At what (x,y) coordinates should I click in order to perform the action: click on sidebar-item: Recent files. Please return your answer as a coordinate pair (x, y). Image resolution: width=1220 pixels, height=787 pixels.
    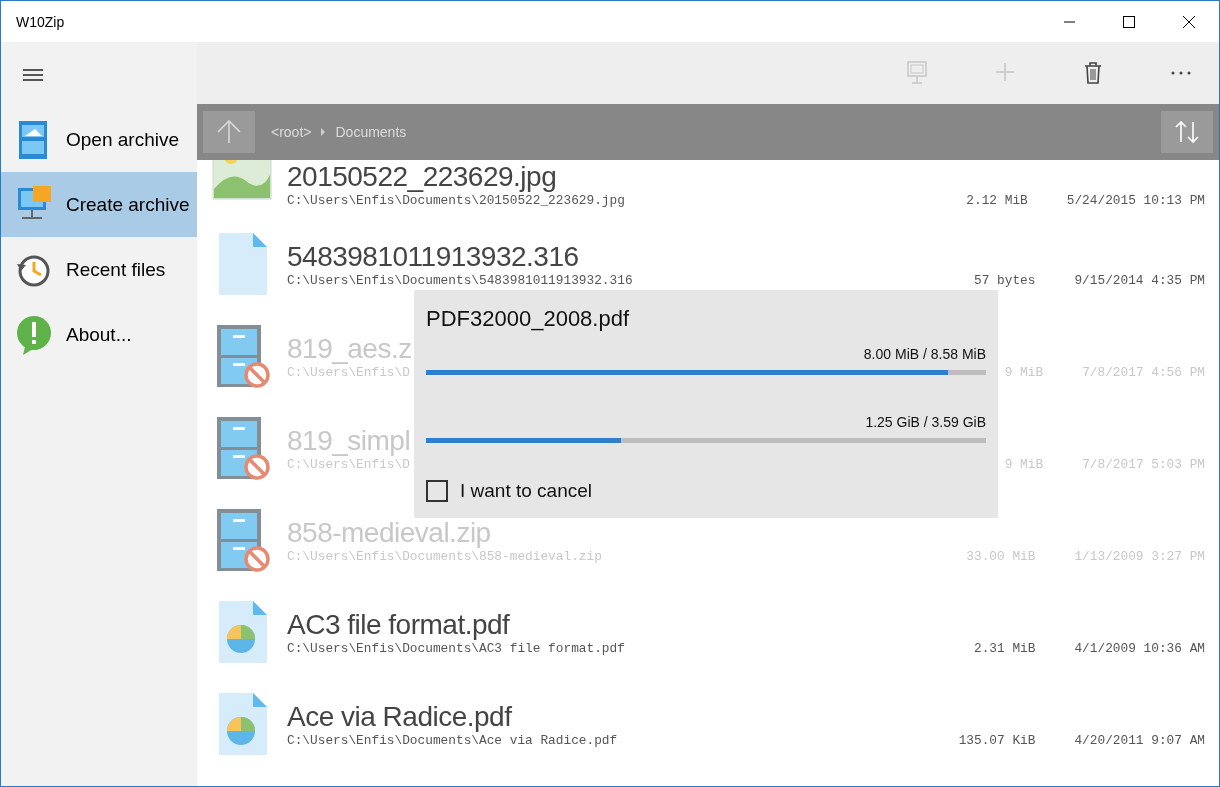
    Looking at the image, I should click on (99, 269).